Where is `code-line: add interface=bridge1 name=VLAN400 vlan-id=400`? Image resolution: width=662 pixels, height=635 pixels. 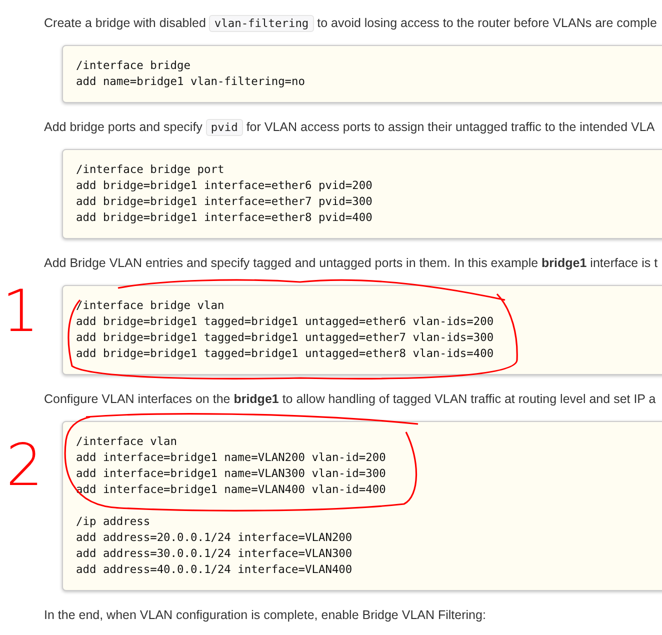 code-line: add interface=bridge1 name=VLAN400 vlan-id=400 is located at coordinates (231, 490).